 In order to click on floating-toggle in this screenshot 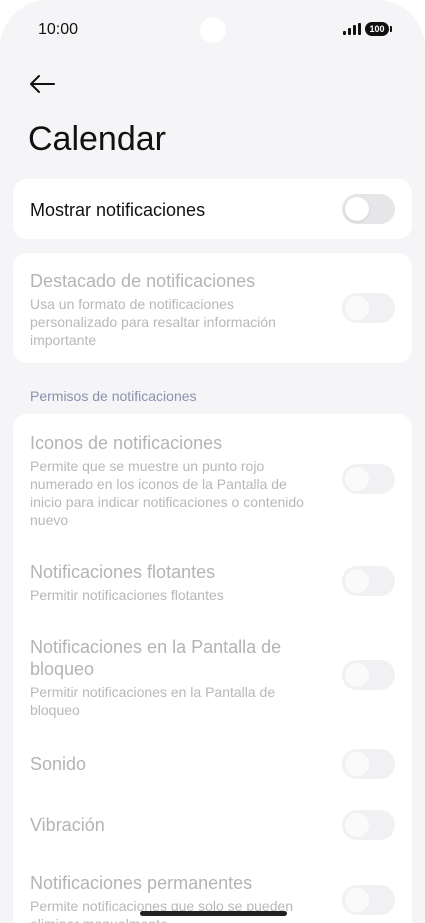, I will do `click(368, 581)`.